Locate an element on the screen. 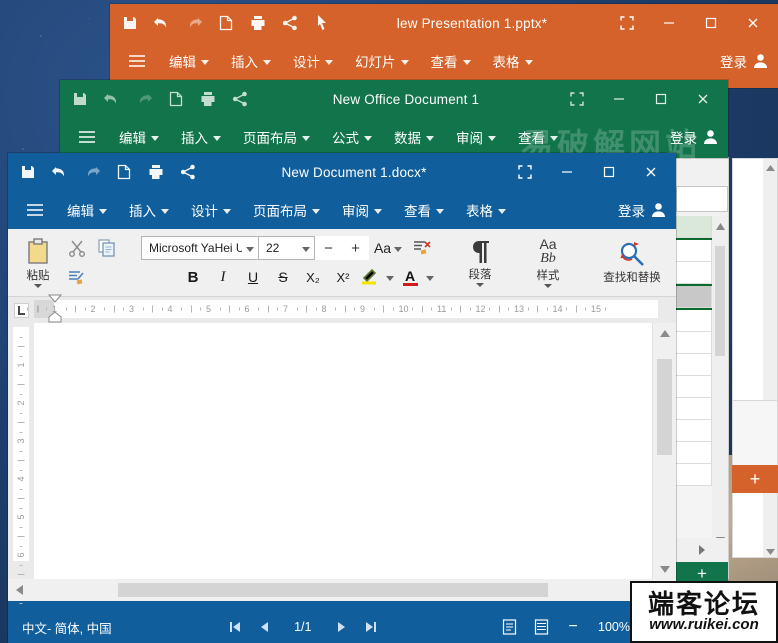 The width and height of the screenshot is (778, 643). menu-item-slideshow: 幻灯片 is located at coordinates (382, 61).